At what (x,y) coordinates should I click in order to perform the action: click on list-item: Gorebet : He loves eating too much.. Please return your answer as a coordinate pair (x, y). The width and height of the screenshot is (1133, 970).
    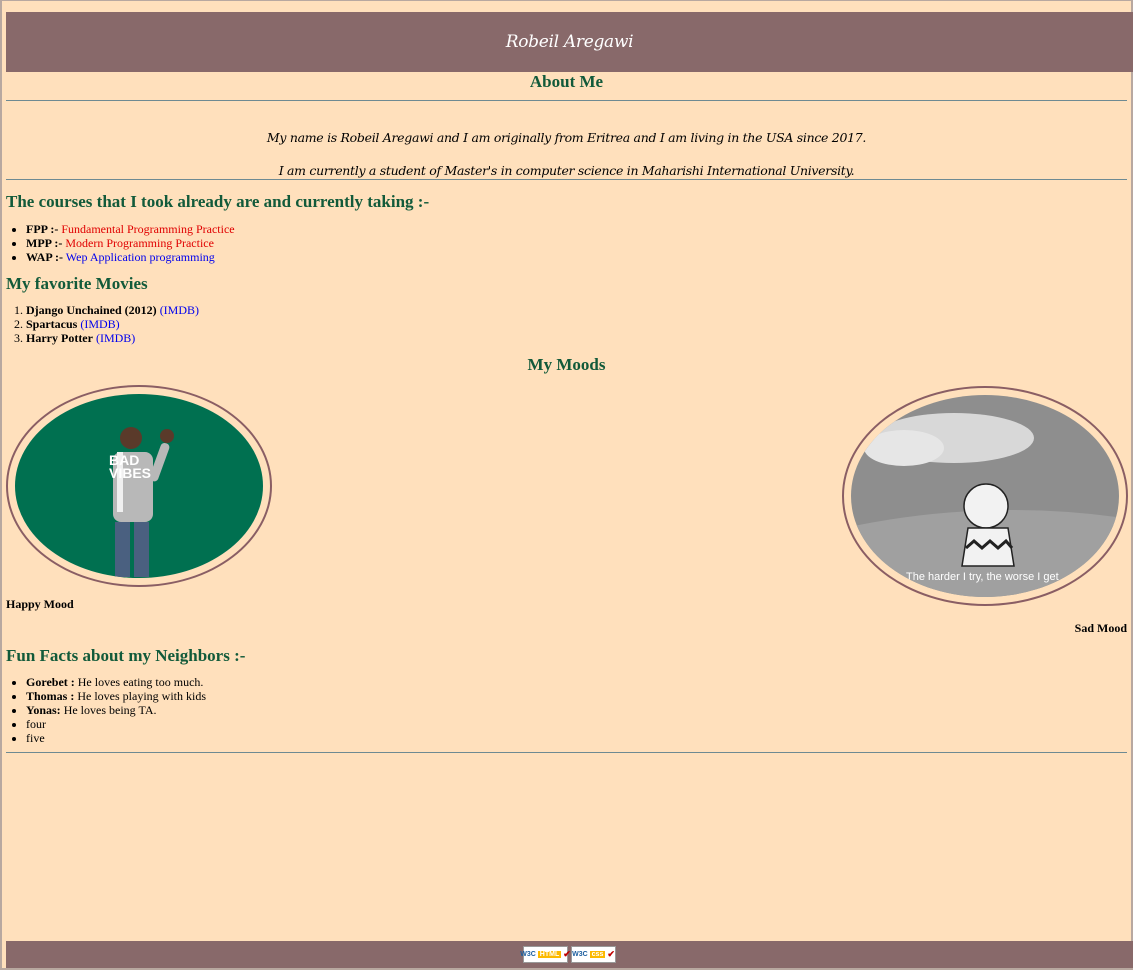
    Looking at the image, I should click on (116, 682).